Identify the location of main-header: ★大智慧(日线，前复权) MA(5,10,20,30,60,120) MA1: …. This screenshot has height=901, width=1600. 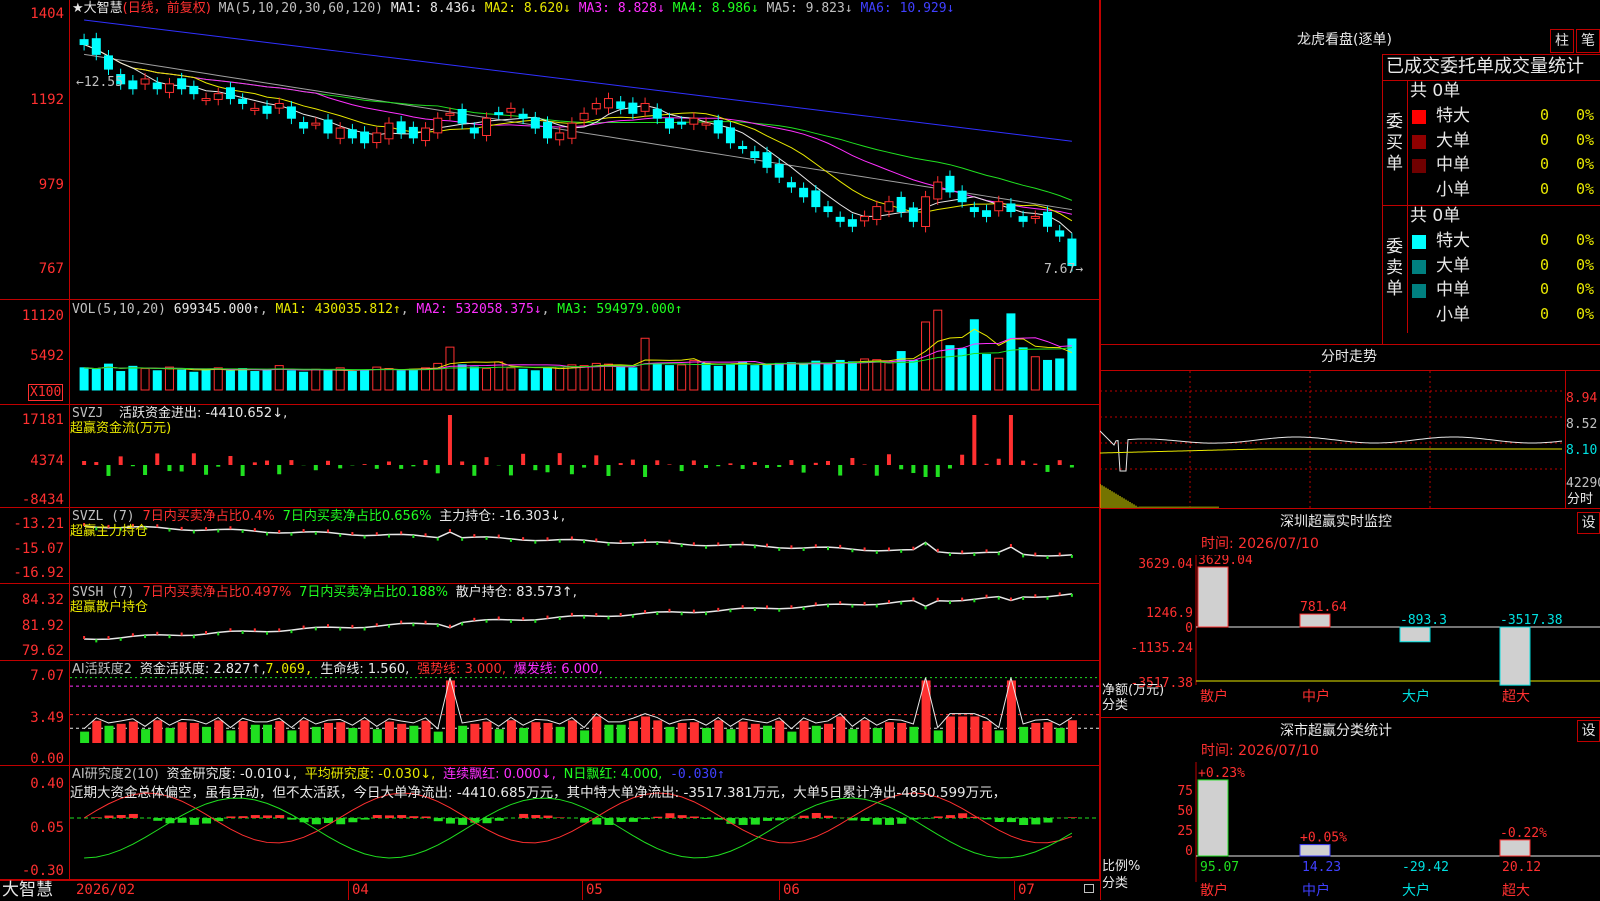
(513, 9).